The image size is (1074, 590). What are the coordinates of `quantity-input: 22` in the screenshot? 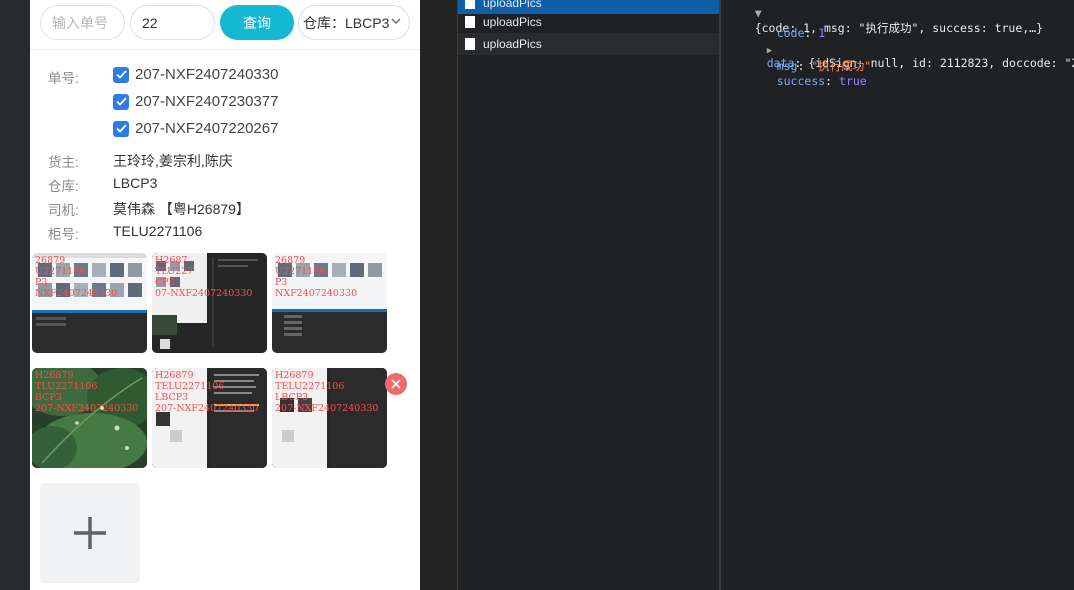 It's located at (172, 22).